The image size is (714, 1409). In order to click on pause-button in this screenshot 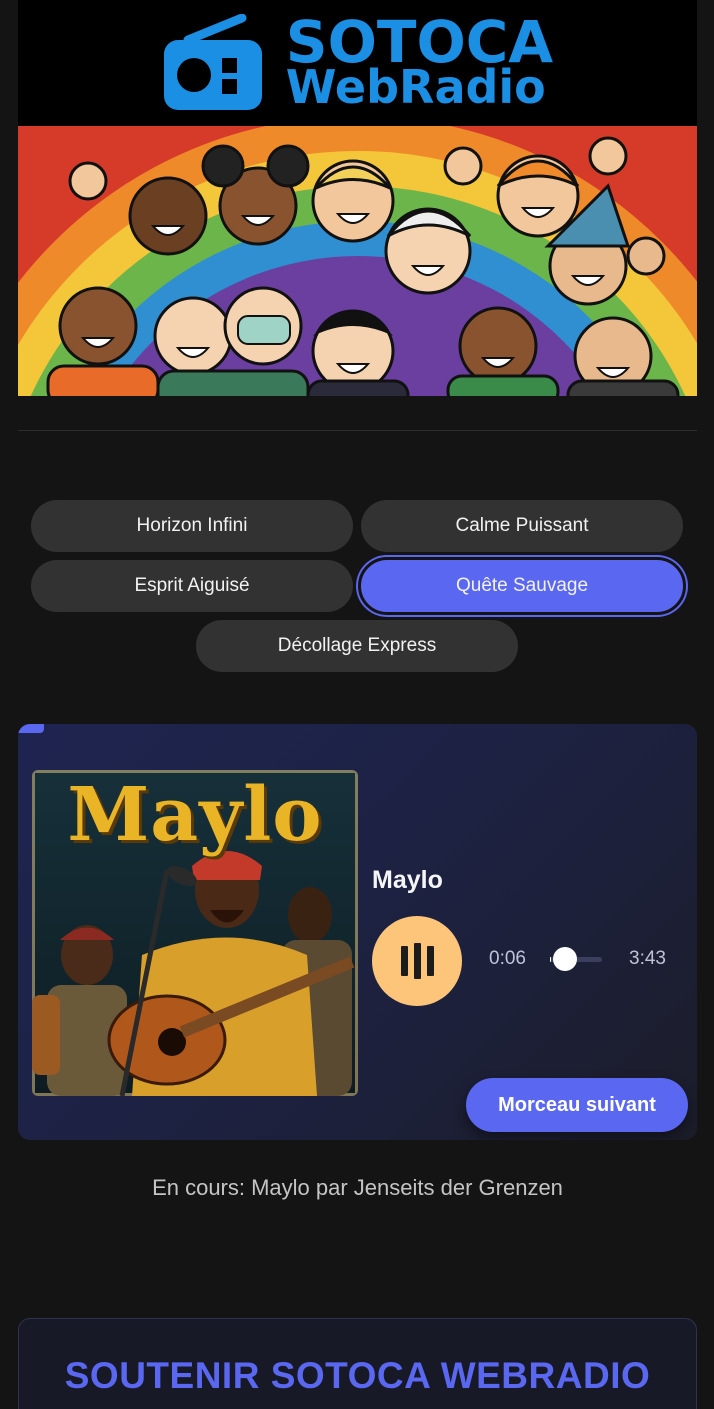, I will do `click(417, 961)`.